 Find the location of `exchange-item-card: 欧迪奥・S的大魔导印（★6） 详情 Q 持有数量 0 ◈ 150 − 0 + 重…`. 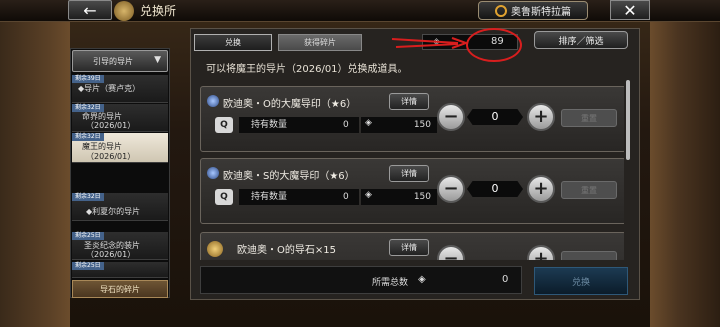

exchange-item-card: 欧迪奥・S的大魔导印（★6） 详情 Q 持有数量 0 ◈ 150 − 0 + 重… is located at coordinates (412, 191).